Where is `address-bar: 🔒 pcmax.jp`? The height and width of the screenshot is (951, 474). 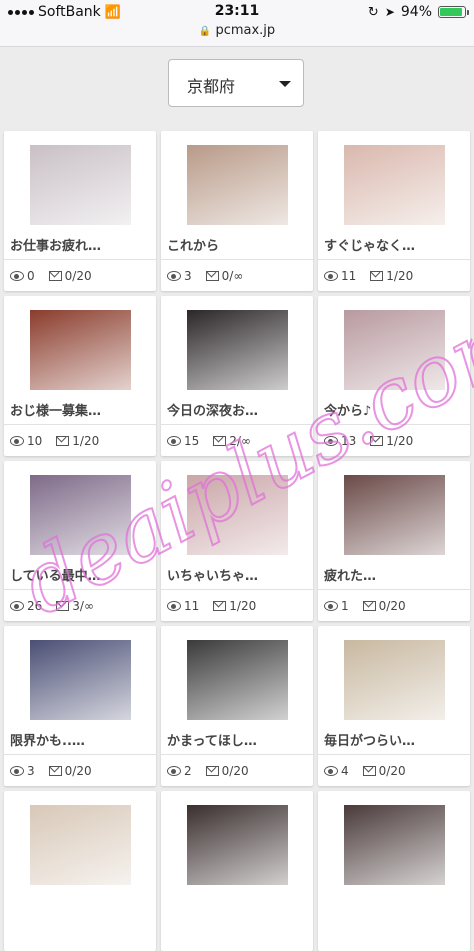
address-bar: 🔒 pcmax.jp is located at coordinates (237, 30).